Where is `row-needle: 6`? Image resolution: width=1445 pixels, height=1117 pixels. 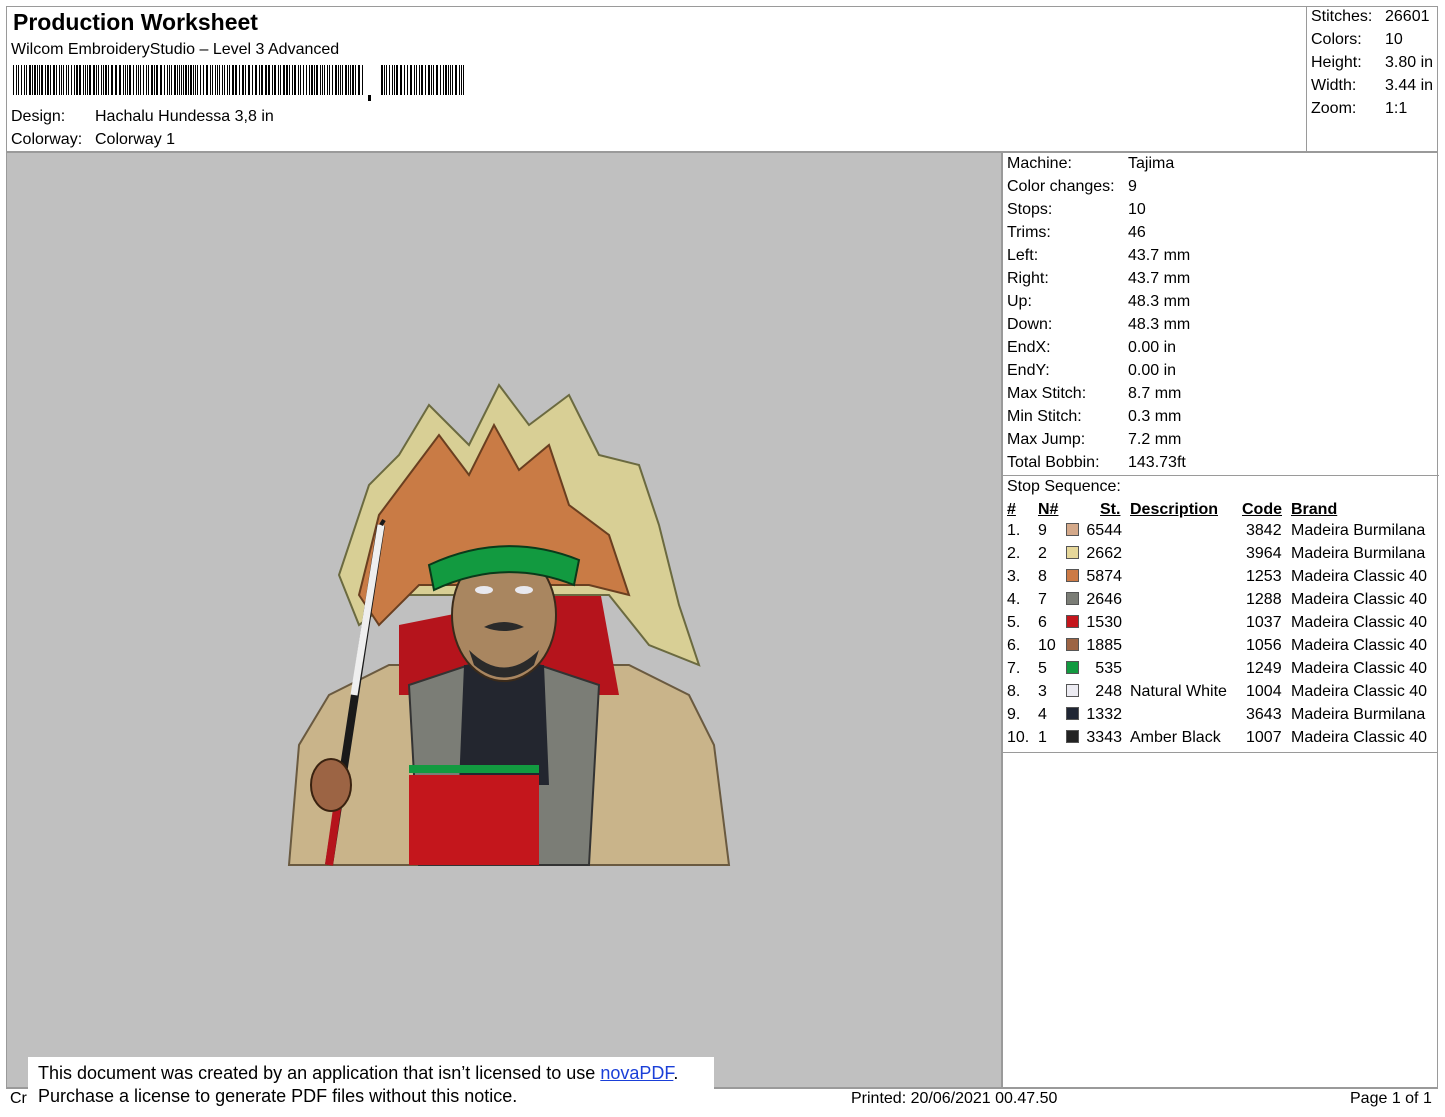
row-needle: 6 is located at coordinates (1042, 622).